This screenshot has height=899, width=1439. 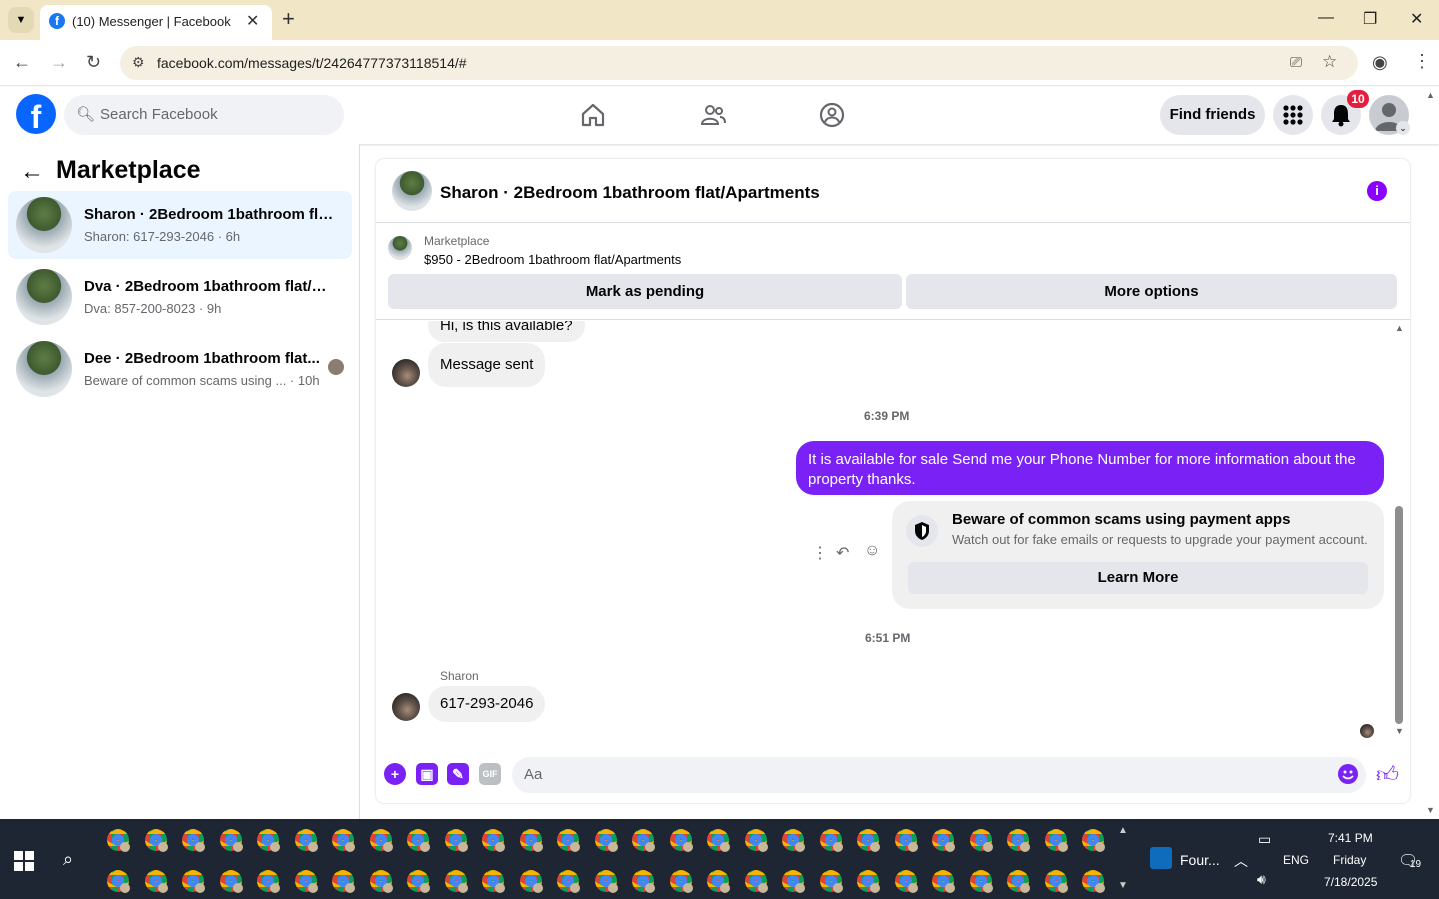 What do you see at coordinates (1125, 830) in the screenshot?
I see `taskbar-scroll-up-icon: ▲` at bounding box center [1125, 830].